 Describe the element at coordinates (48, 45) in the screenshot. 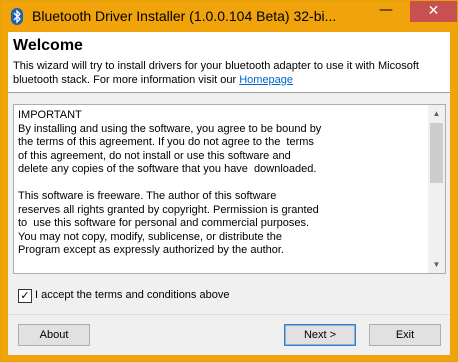

I see `page-title: Welcome` at that location.